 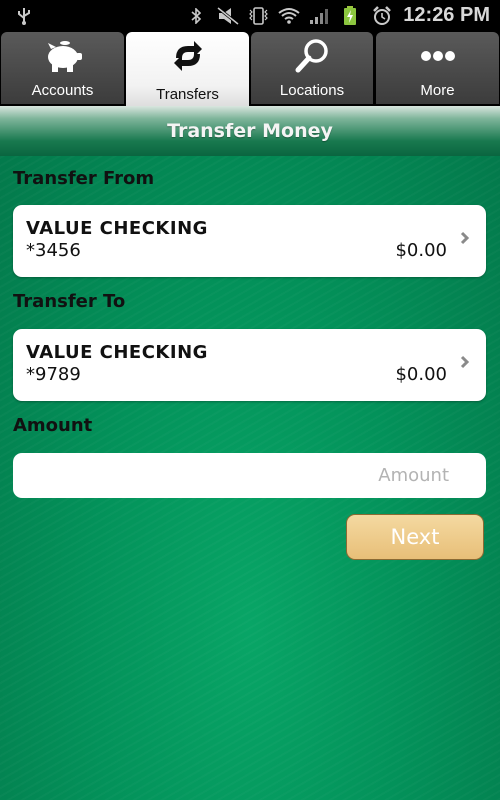 What do you see at coordinates (415, 537) in the screenshot?
I see `next-button: Next` at bounding box center [415, 537].